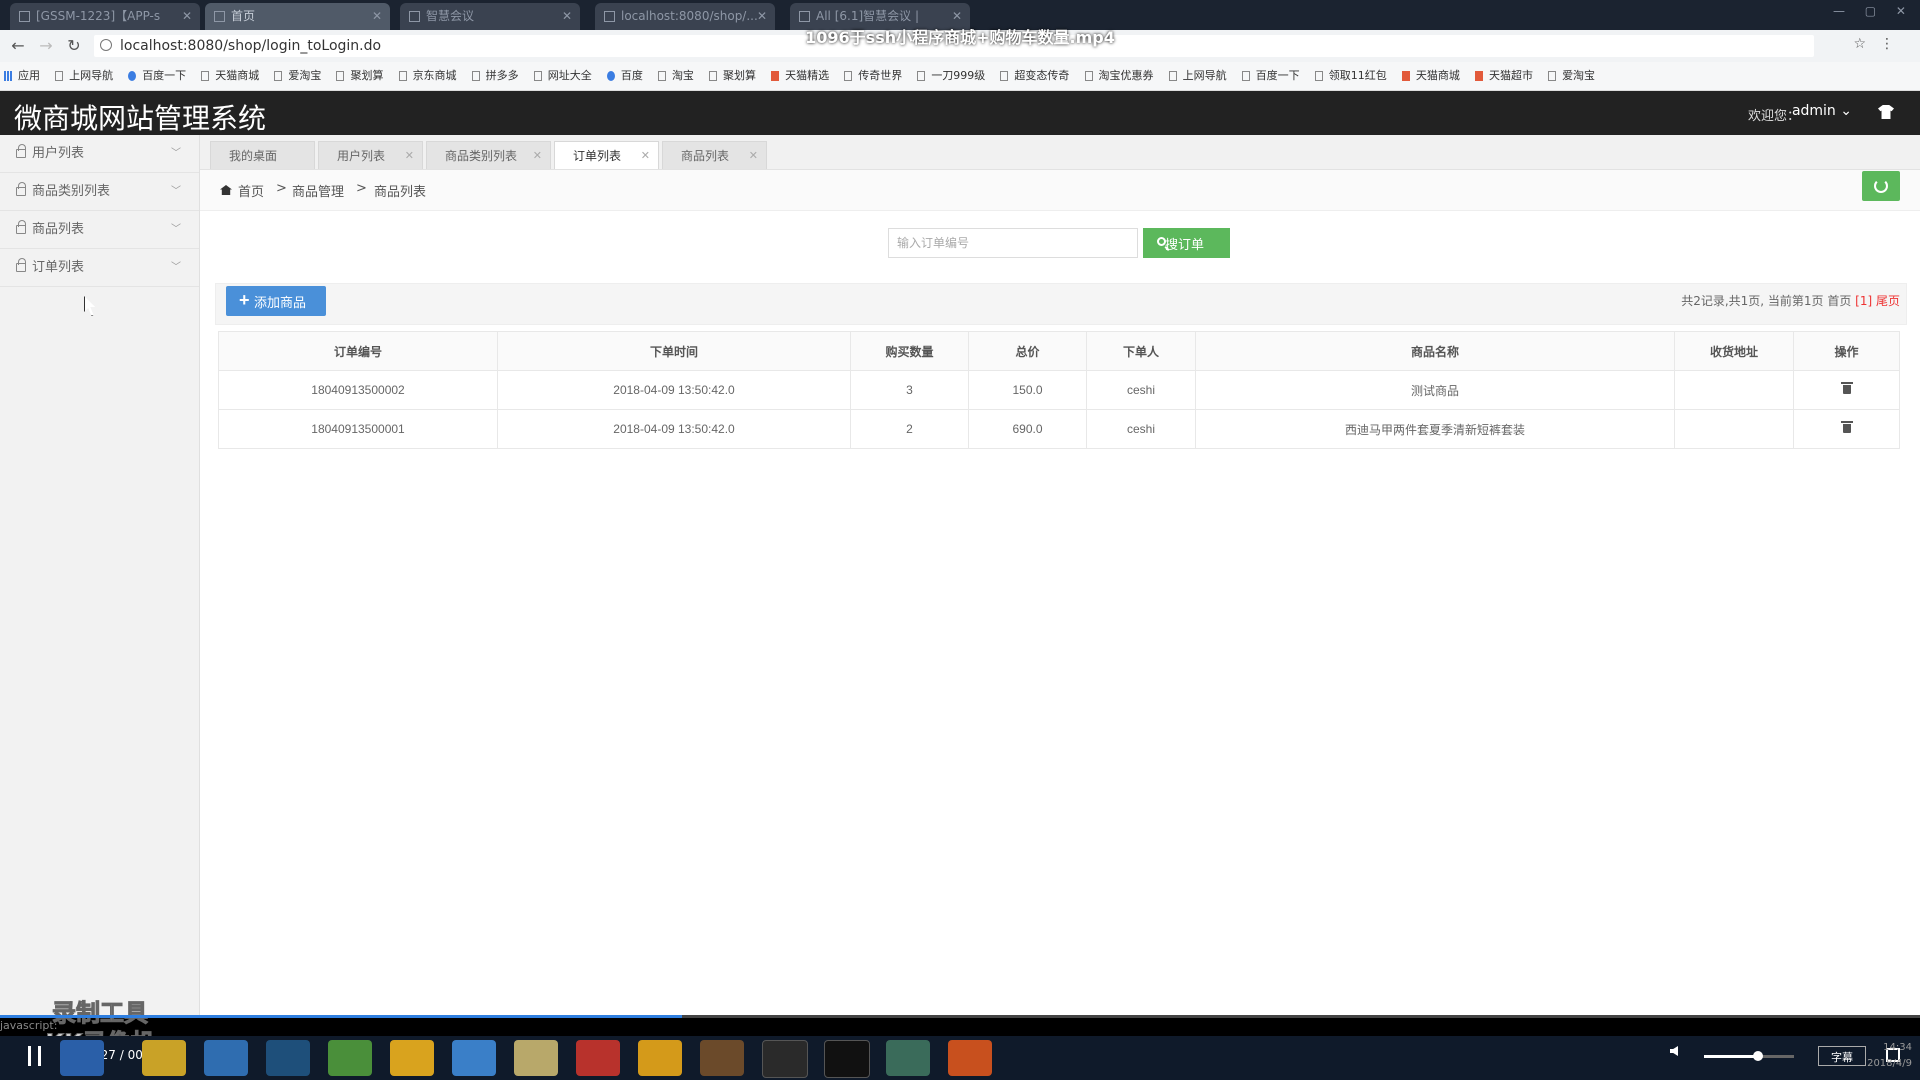 The width and height of the screenshot is (1920, 1080). I want to click on tab-label: 用户列表, so click(361, 156).